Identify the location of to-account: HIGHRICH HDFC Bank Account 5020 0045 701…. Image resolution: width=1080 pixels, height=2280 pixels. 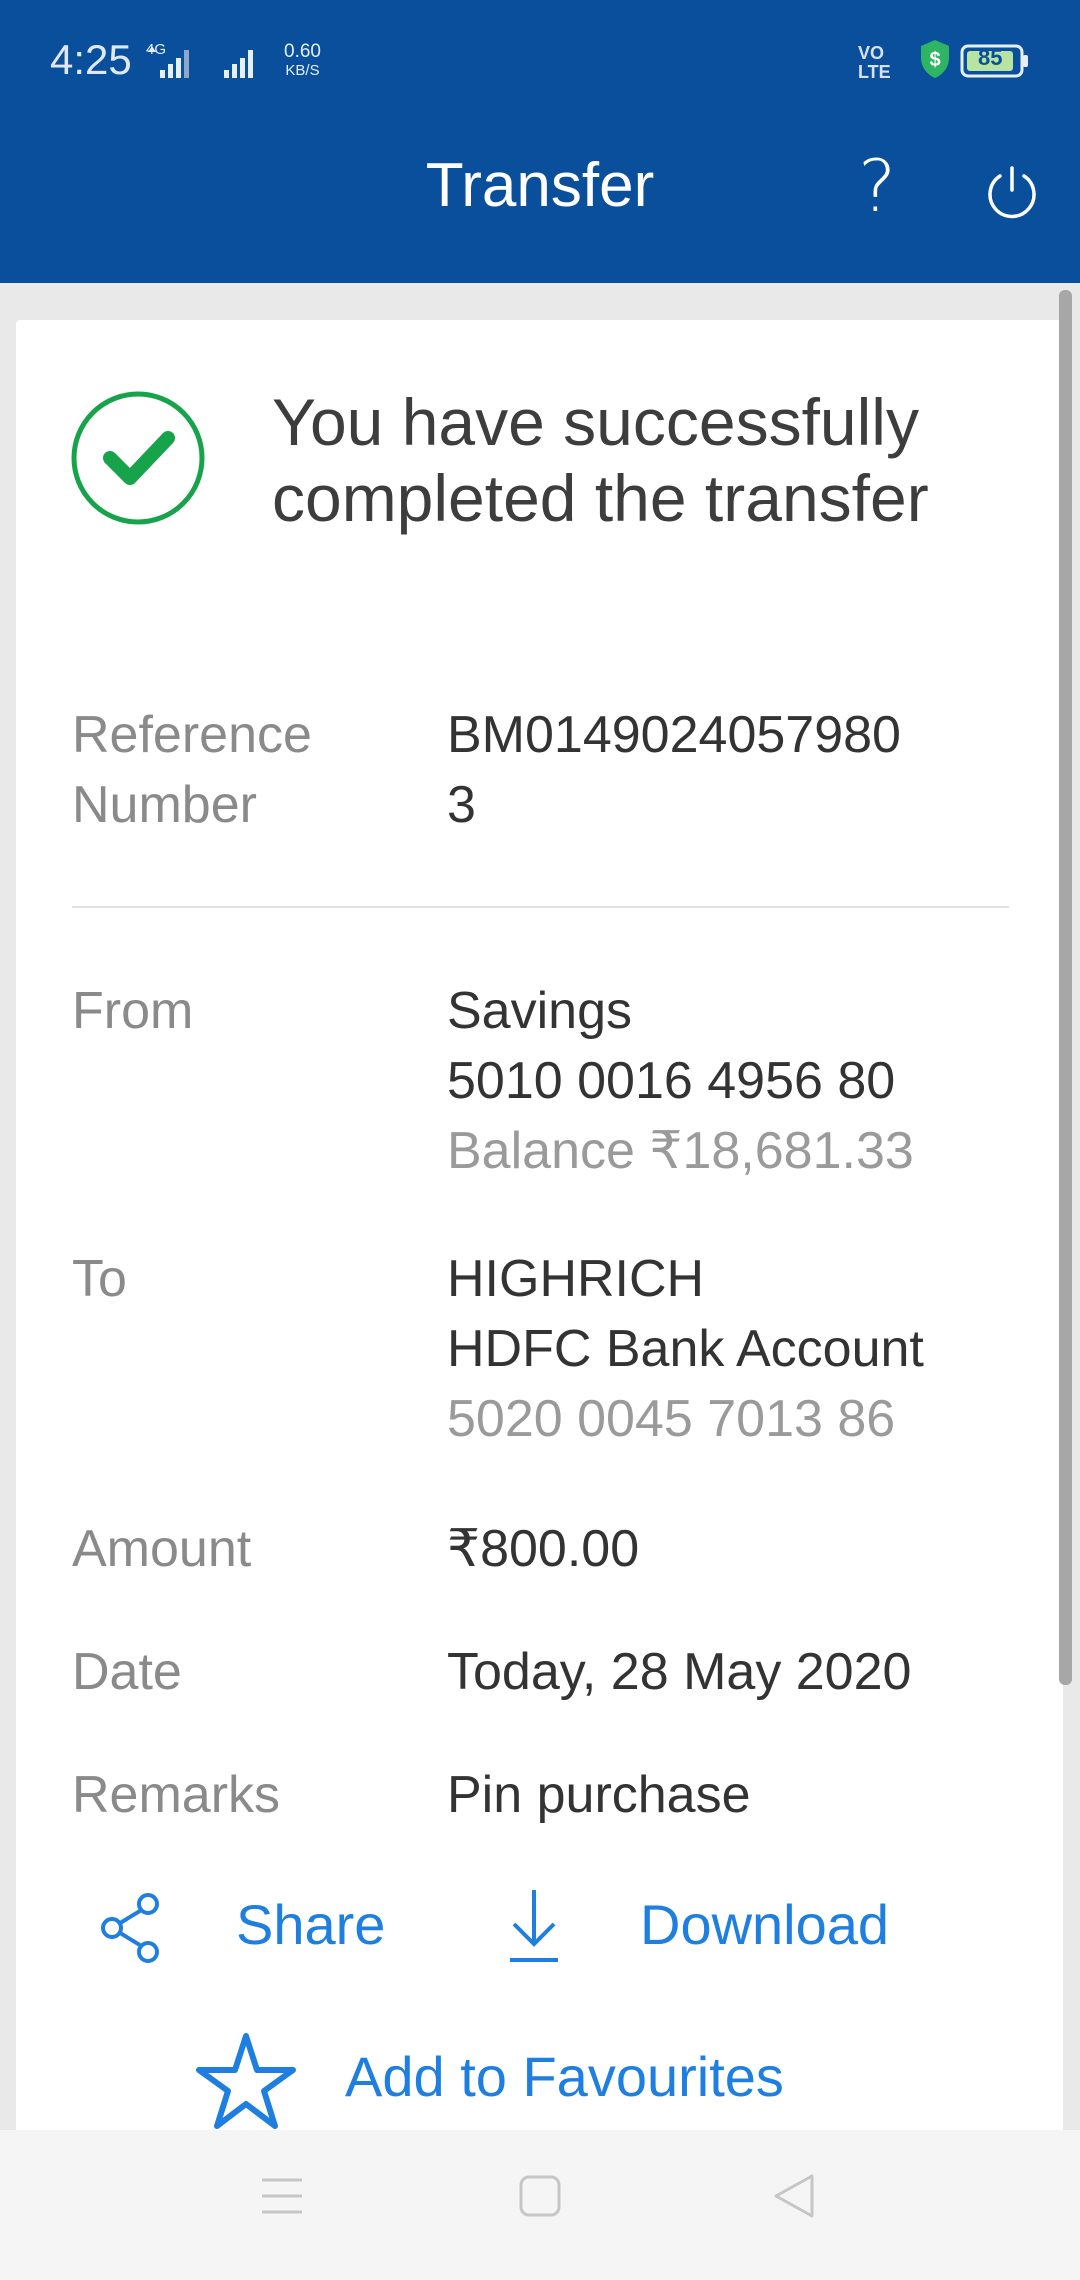
(685, 1349).